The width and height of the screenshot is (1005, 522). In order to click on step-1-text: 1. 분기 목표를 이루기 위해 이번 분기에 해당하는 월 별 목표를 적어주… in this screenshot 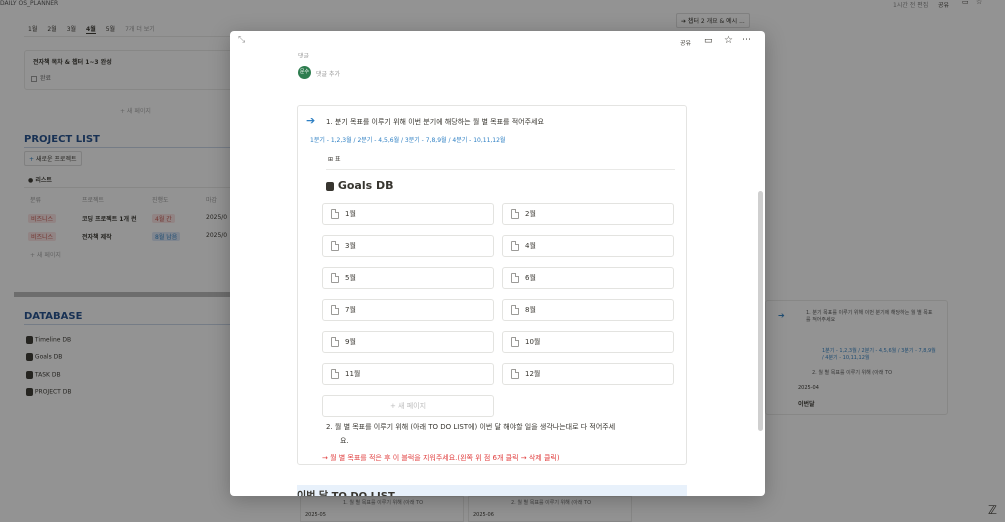, I will do `click(435, 122)`.